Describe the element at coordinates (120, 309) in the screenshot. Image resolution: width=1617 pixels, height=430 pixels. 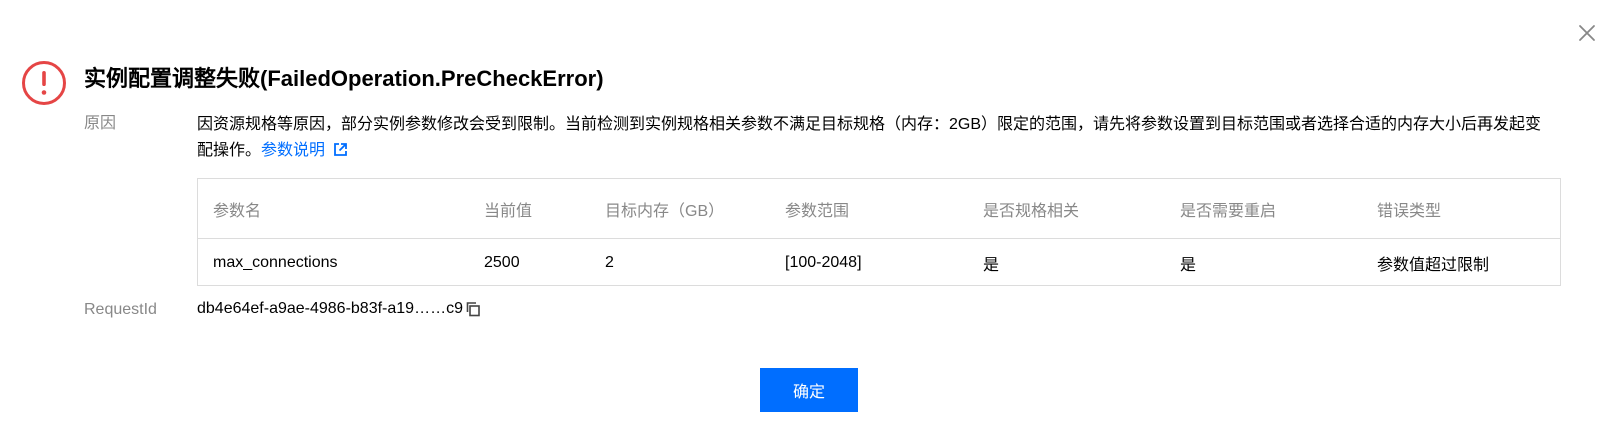
I see `request-id-label: RequestId` at that location.